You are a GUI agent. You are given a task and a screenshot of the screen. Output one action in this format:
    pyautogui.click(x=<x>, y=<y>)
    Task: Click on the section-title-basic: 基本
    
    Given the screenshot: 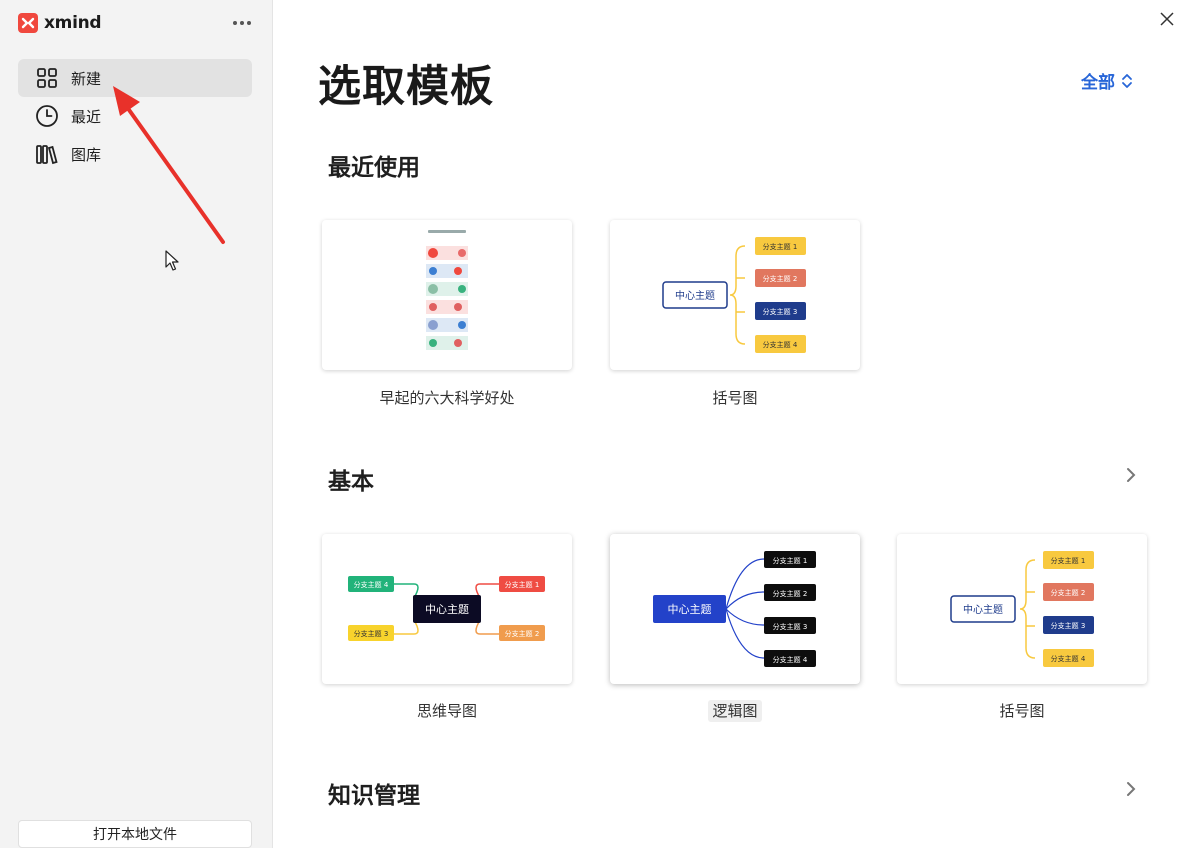 What is the action you would take?
    pyautogui.click(x=351, y=482)
    